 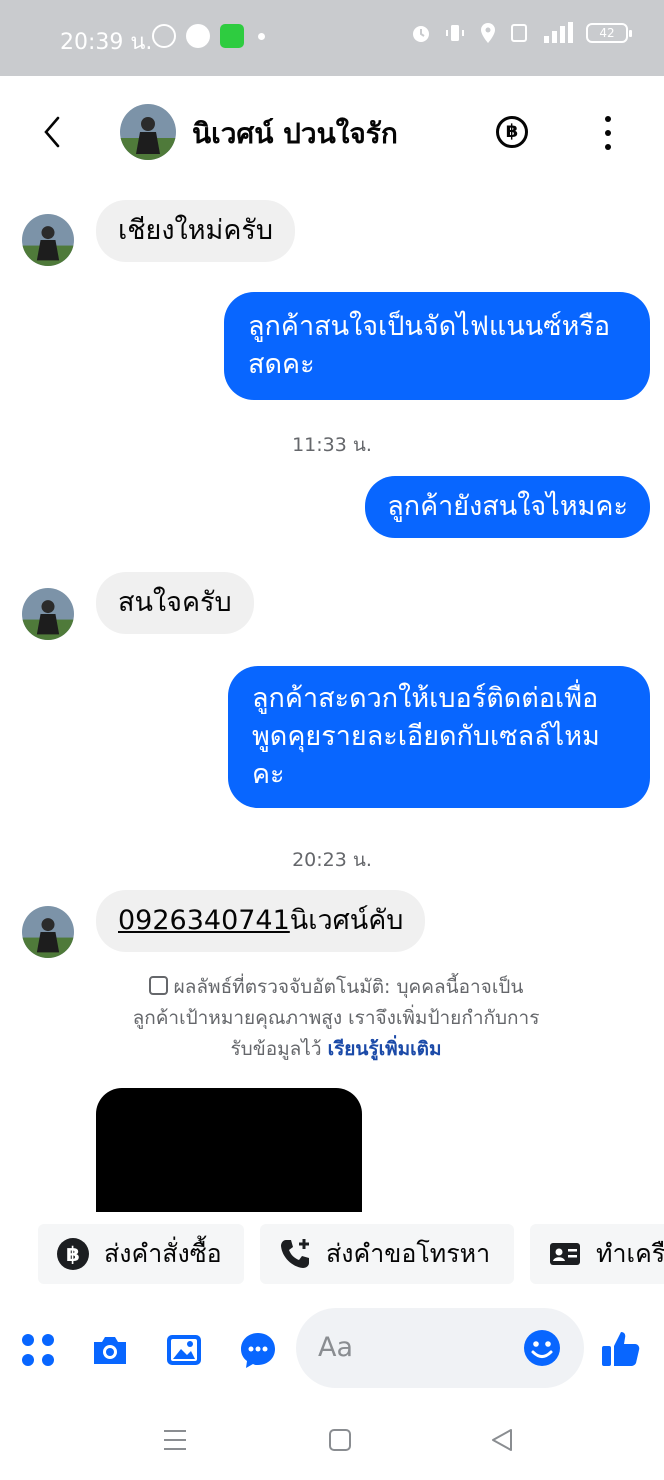 What do you see at coordinates (110, 1350) in the screenshot?
I see `camera-icon` at bounding box center [110, 1350].